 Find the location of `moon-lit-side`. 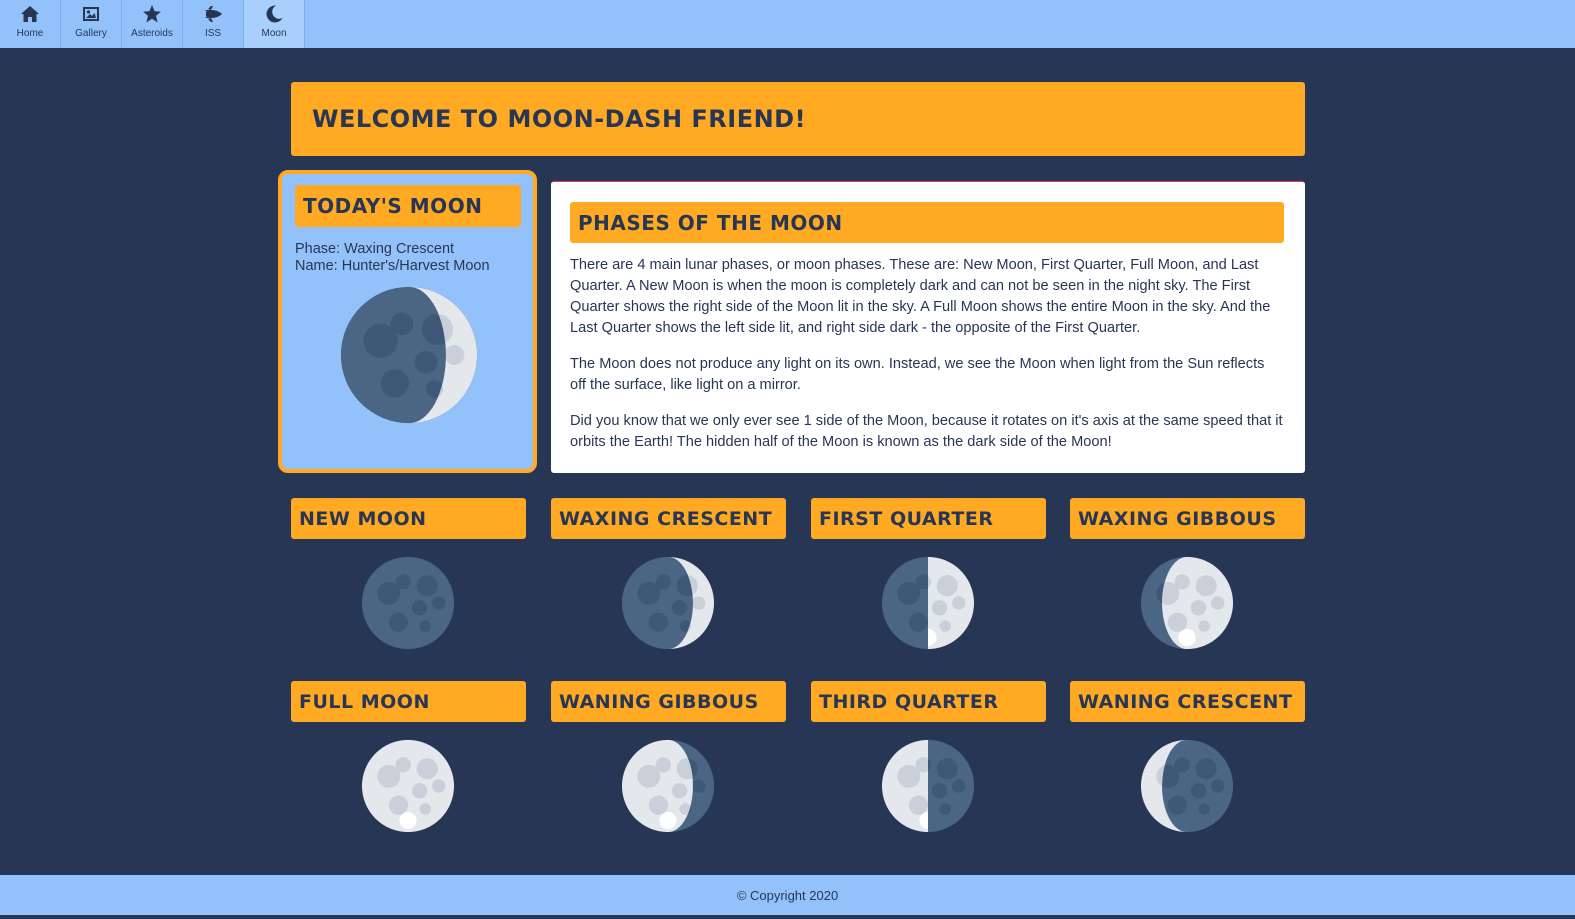

moon-lit-side is located at coordinates (408, 786).